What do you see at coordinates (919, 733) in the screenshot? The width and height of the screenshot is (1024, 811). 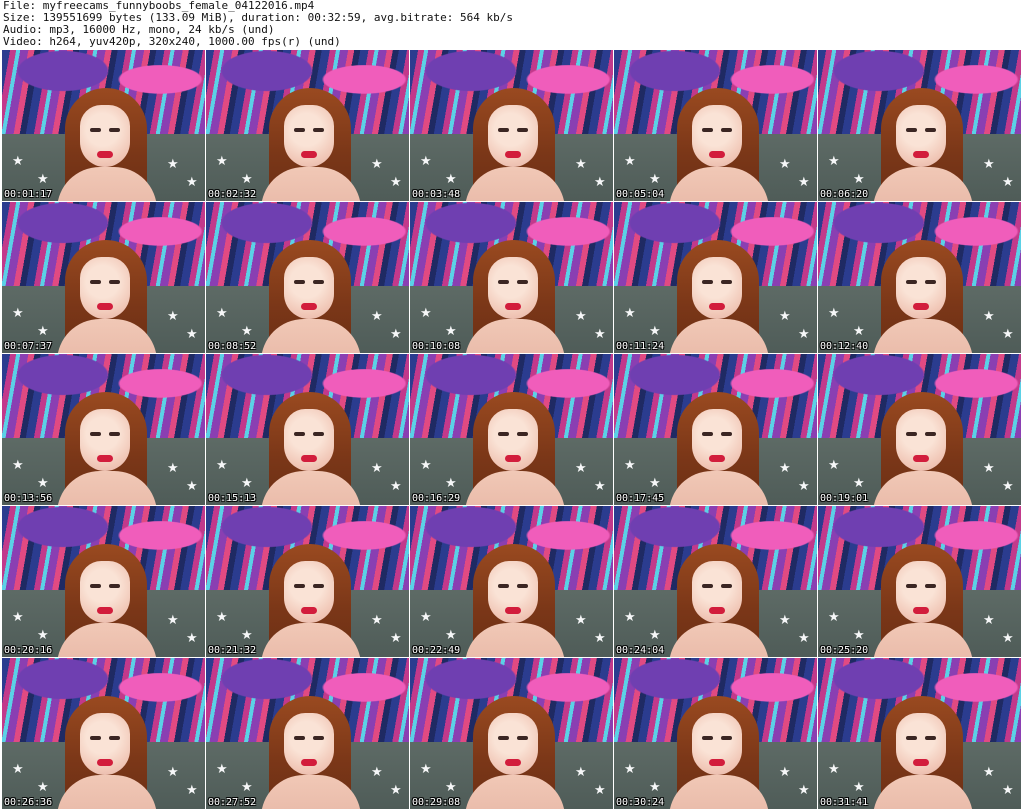 I see `thumbnail: ★ ★ ★ ★ 00:31:41` at bounding box center [919, 733].